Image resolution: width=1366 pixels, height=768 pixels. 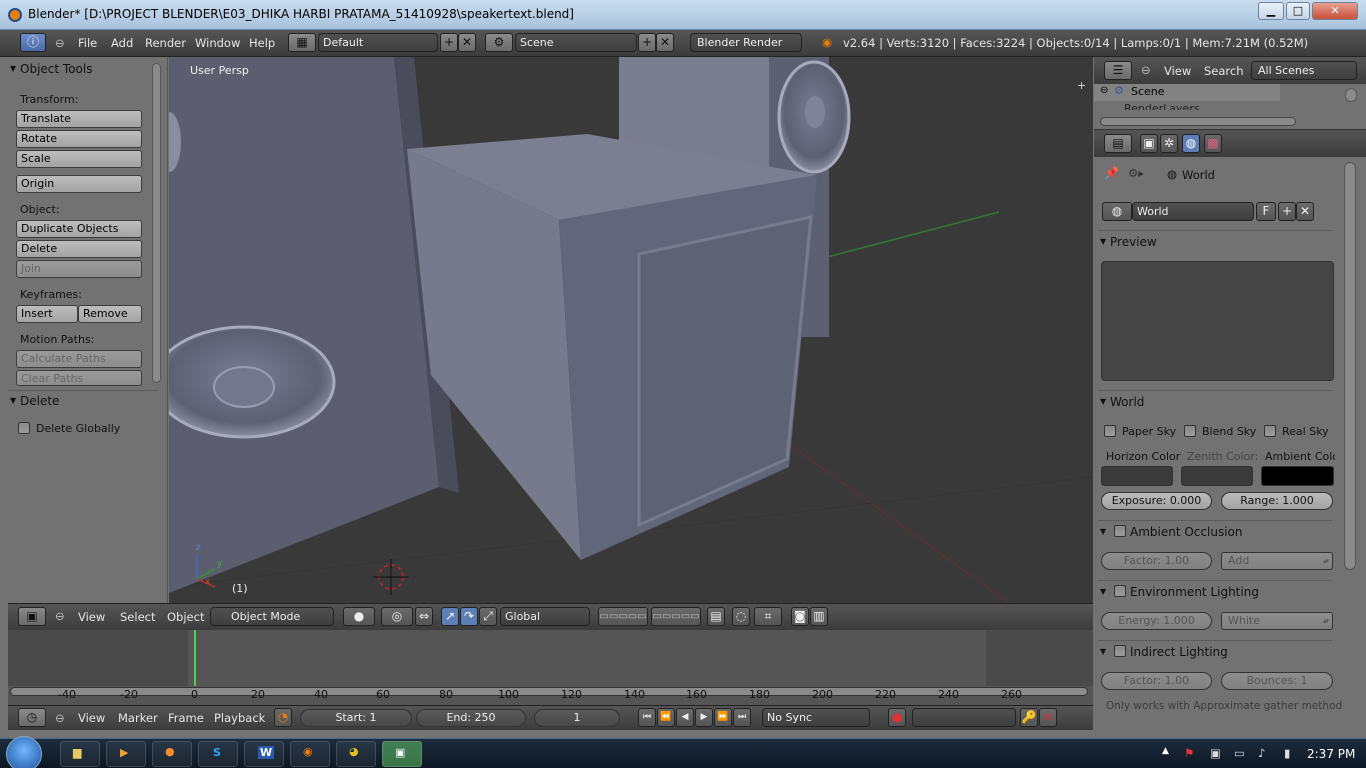 What do you see at coordinates (549, 691) in the screenshot?
I see `timeline-scrollbar` at bounding box center [549, 691].